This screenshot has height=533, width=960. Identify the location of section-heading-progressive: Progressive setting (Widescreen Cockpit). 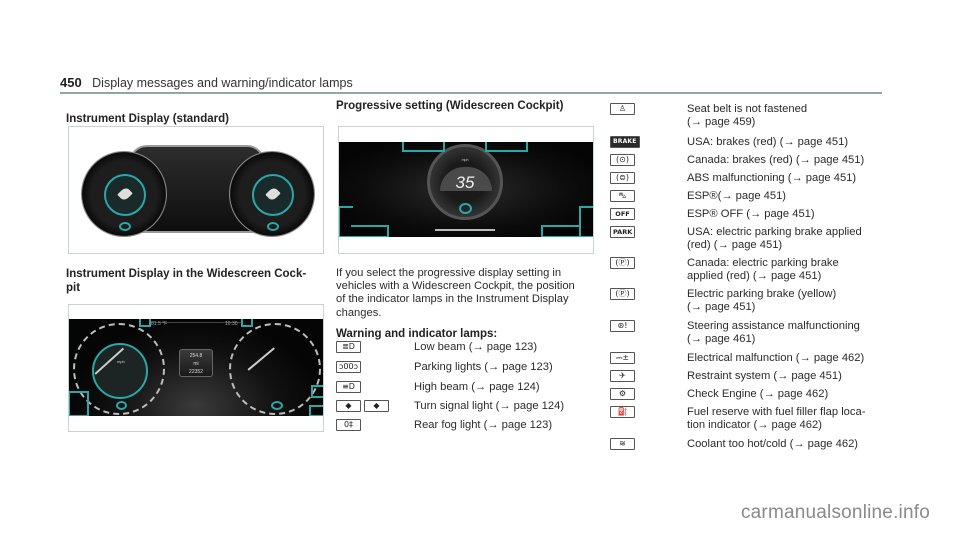
(450, 106).